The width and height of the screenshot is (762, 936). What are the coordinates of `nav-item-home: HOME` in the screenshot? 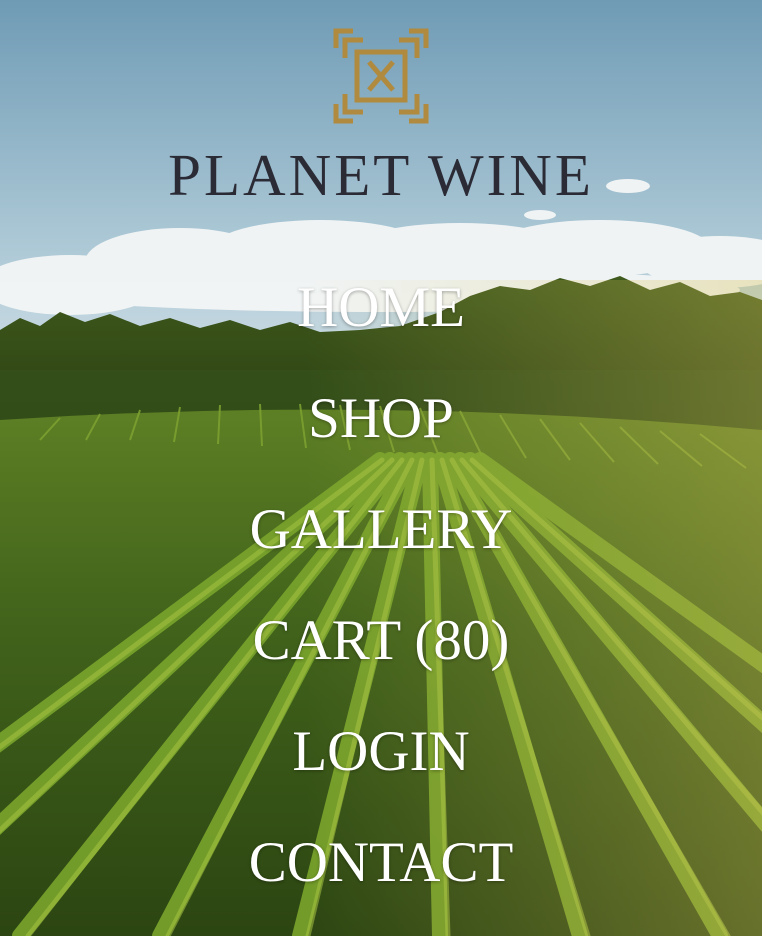 It's located at (381, 331).